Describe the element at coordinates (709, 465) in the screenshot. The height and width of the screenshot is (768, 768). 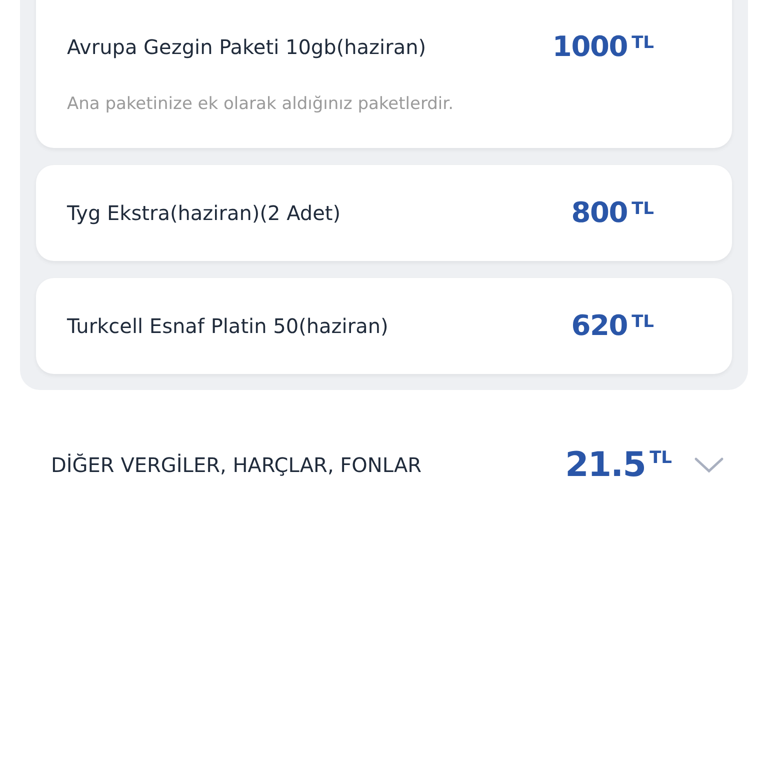
I see `chevron-down-icon` at that location.